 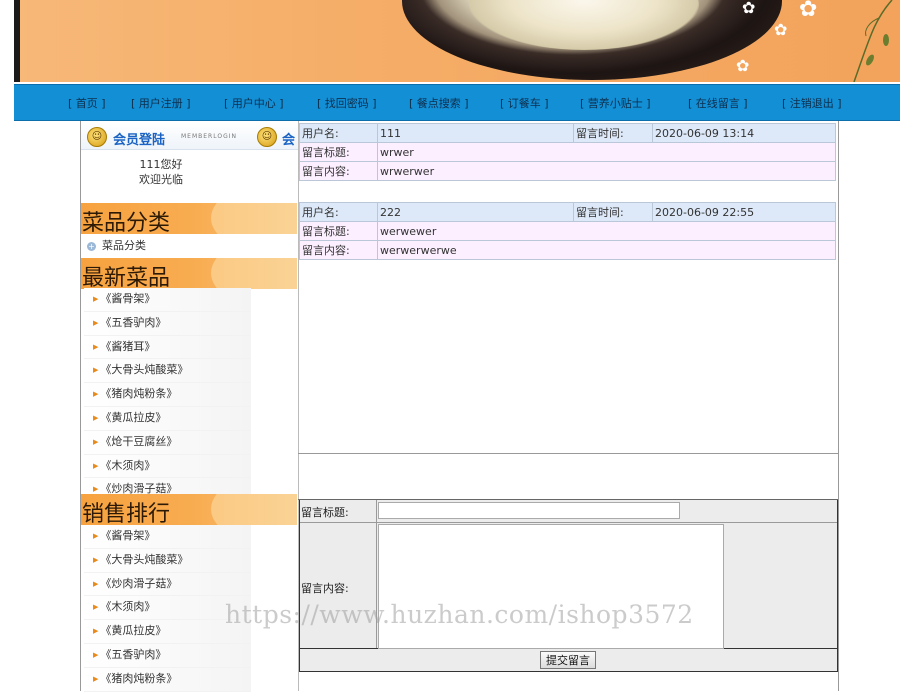 I want to click on nav-online-message: [ 在线留言 ], so click(x=718, y=103).